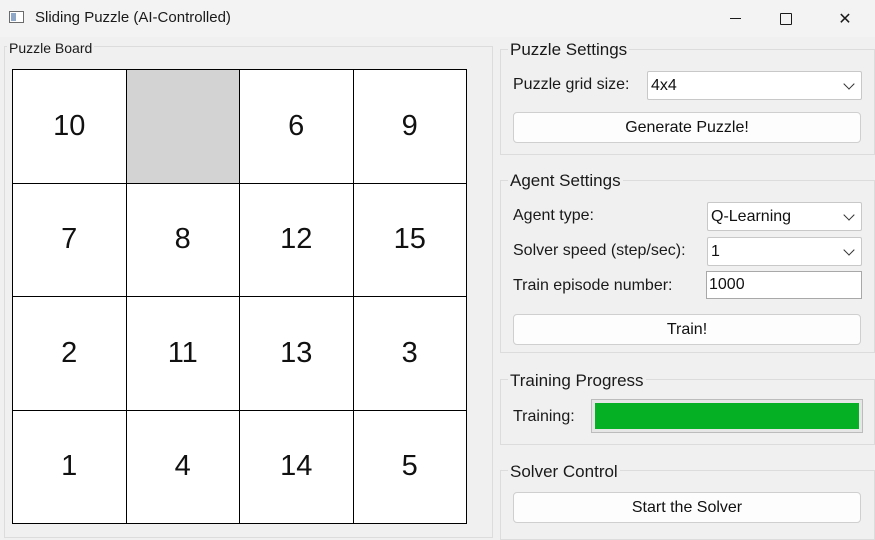  What do you see at coordinates (69, 239) in the screenshot?
I see `puzzle-tile: 7` at bounding box center [69, 239].